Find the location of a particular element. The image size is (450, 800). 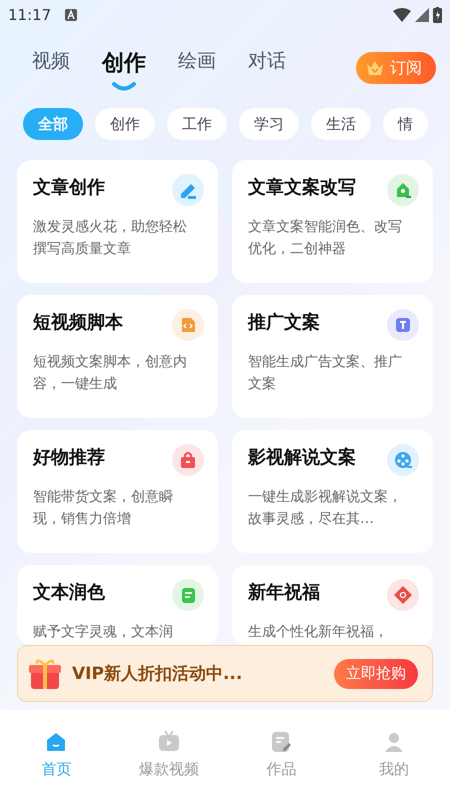

tool-card: 好物推荐 智能带货文案，创意瞬现，销售力倍增 is located at coordinates (117, 491).